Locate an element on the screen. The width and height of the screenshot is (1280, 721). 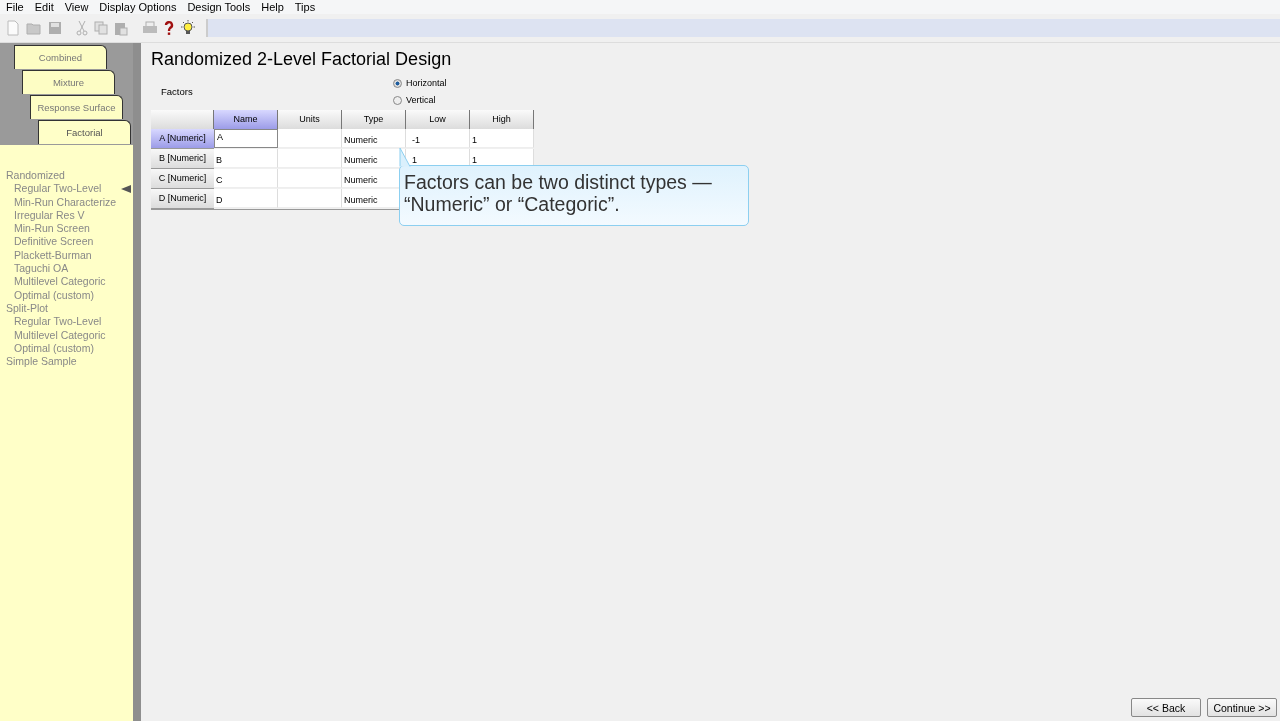
table-cell: A is located at coordinates (246, 138).